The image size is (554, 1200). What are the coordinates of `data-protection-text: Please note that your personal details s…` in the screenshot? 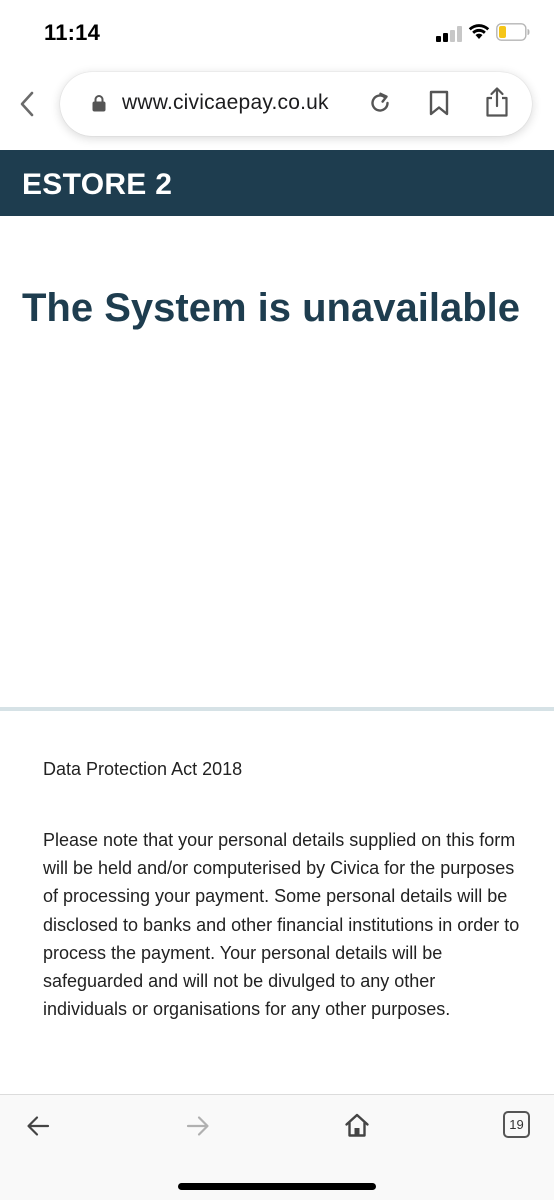 It's located at (281, 925).